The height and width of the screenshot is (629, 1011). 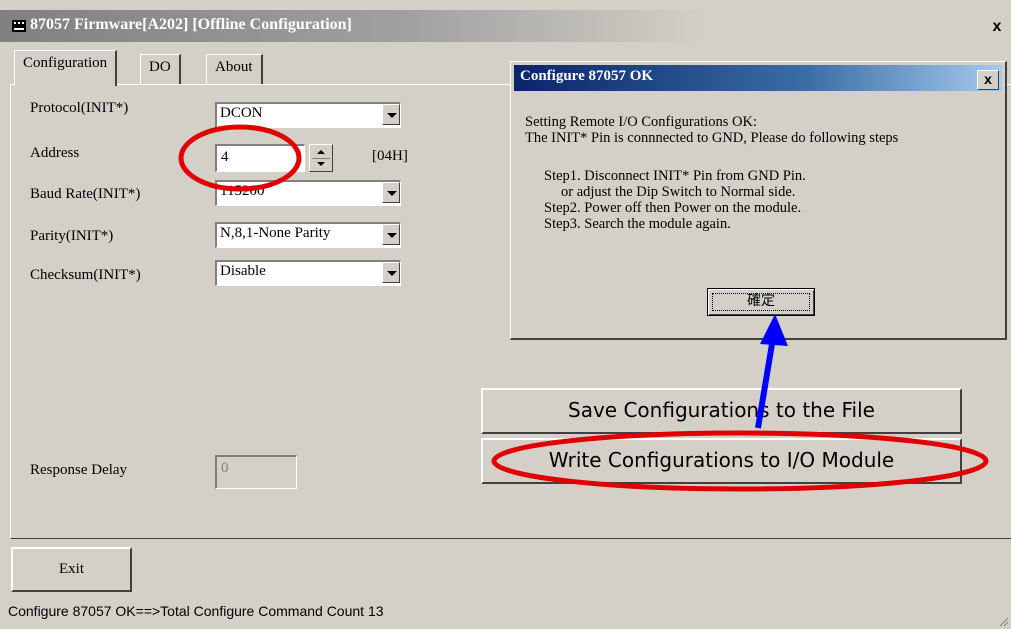 I want to click on checksum-select: Disable, so click(x=308, y=273).